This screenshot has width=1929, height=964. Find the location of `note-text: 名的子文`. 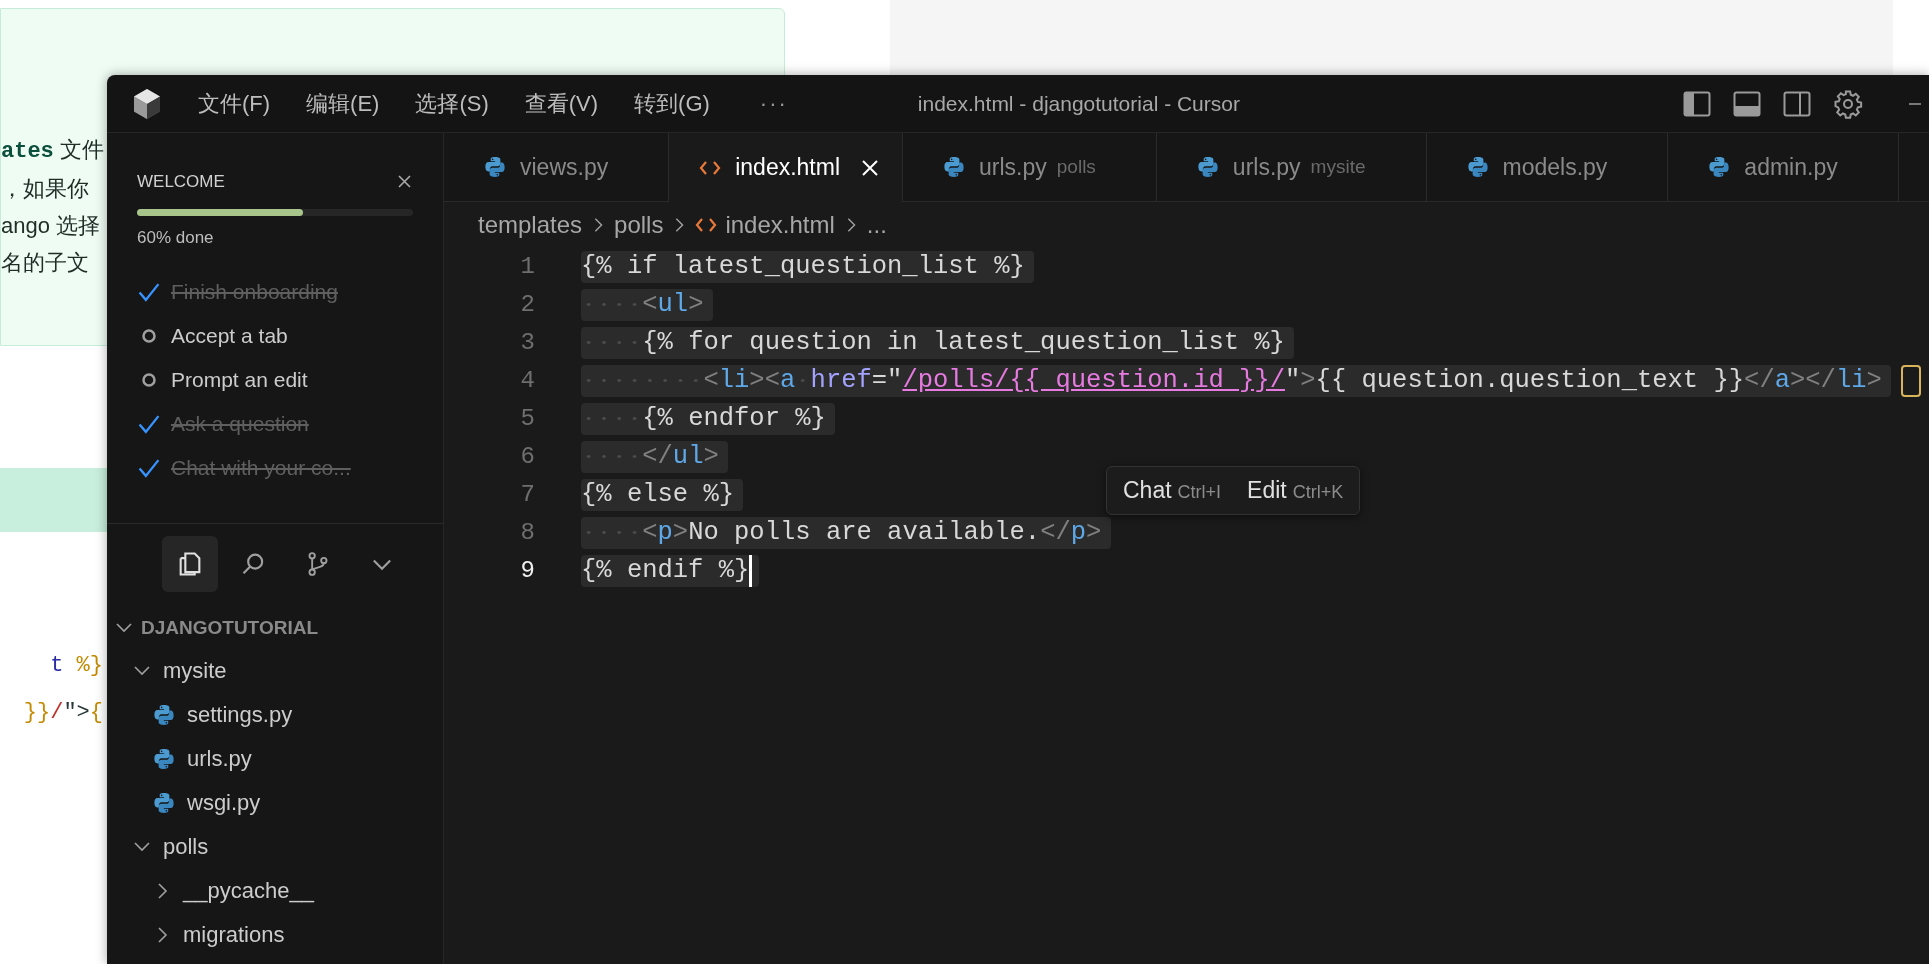

note-text: 名的子文 is located at coordinates (45, 263).